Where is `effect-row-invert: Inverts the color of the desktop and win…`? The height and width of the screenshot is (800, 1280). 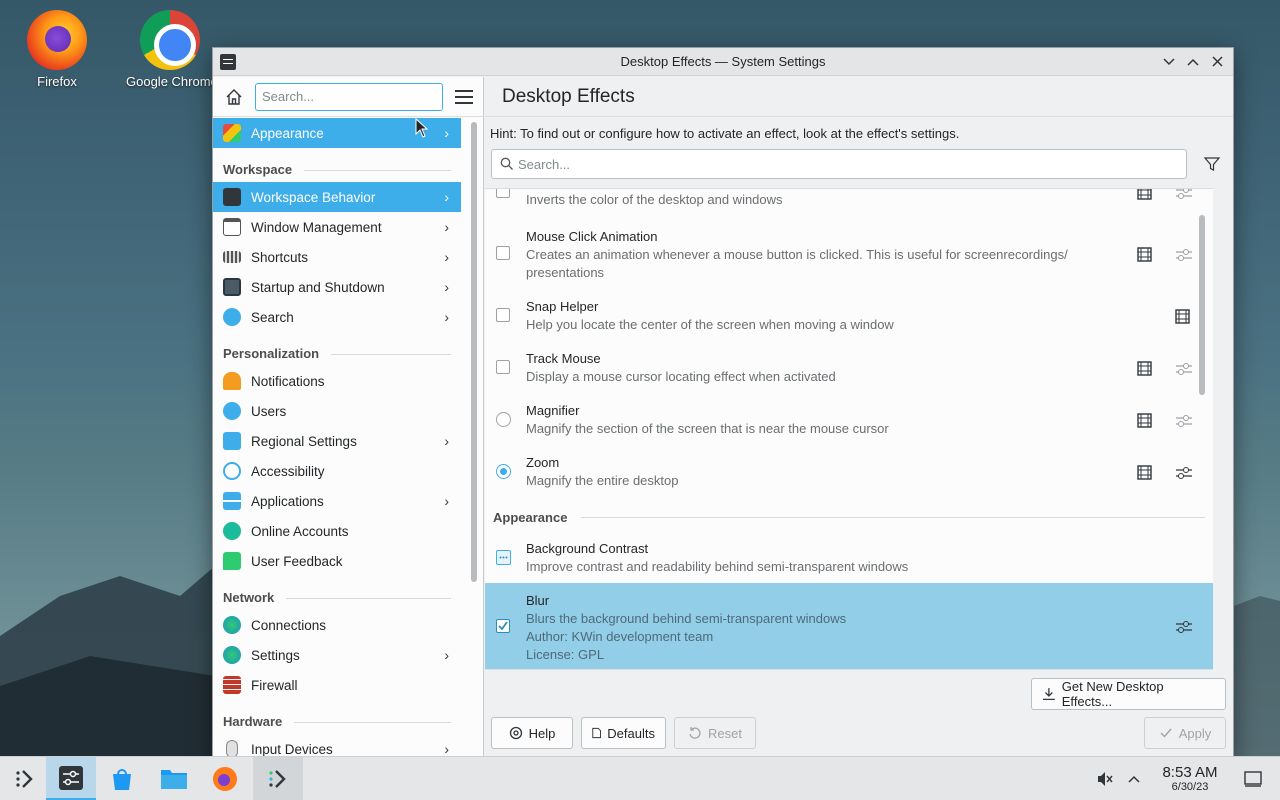
effect-row-invert: Inverts the color of the desktop and win… is located at coordinates (849, 200).